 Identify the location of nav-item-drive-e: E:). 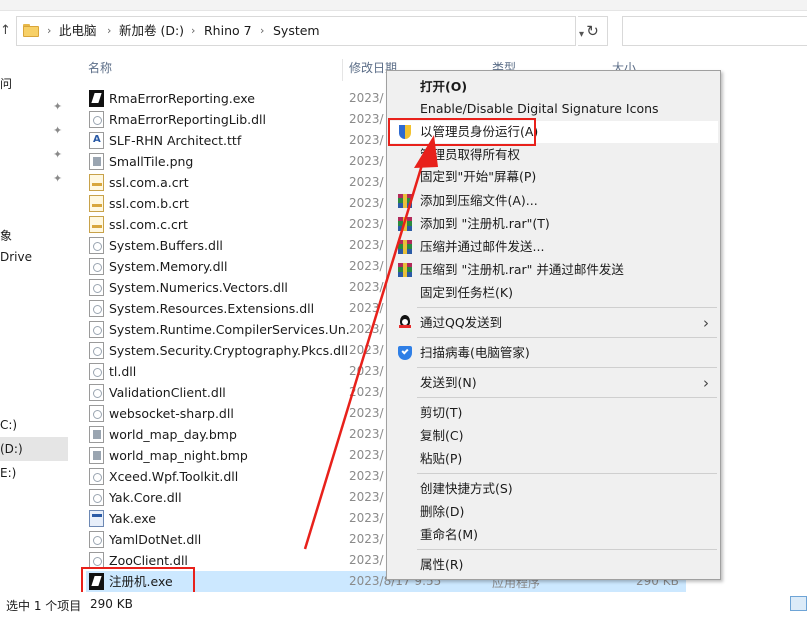
(8, 473).